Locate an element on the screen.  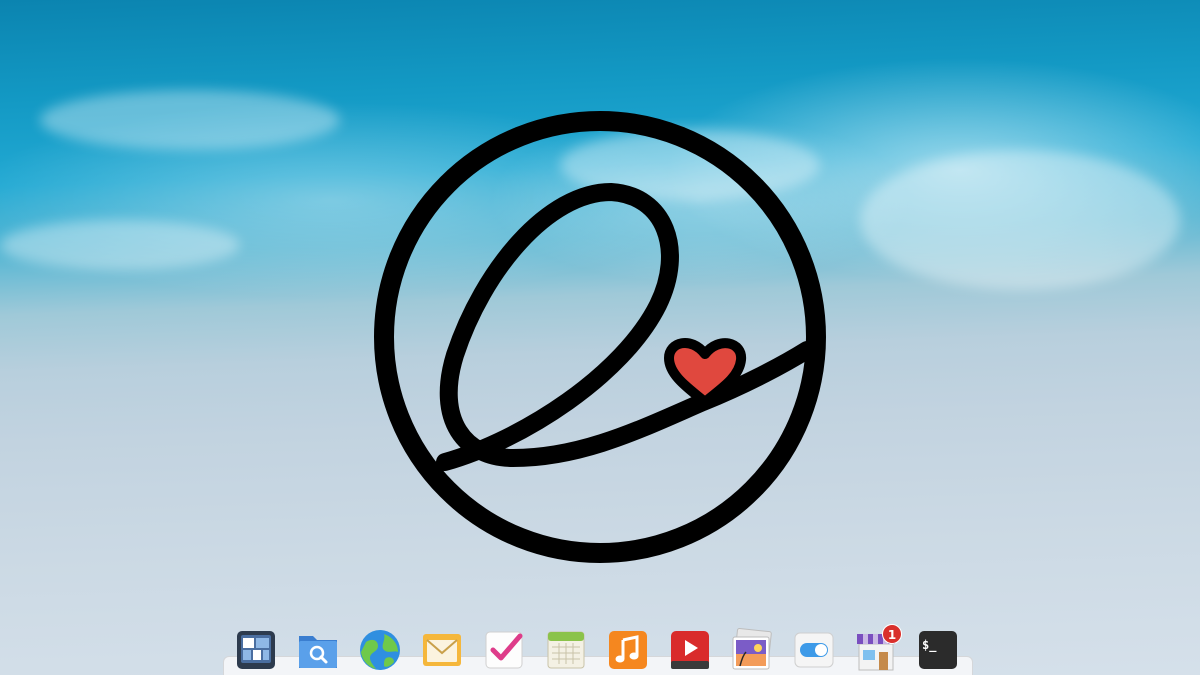
terminal-prompt-text: $_ is located at coordinates (929, 645).